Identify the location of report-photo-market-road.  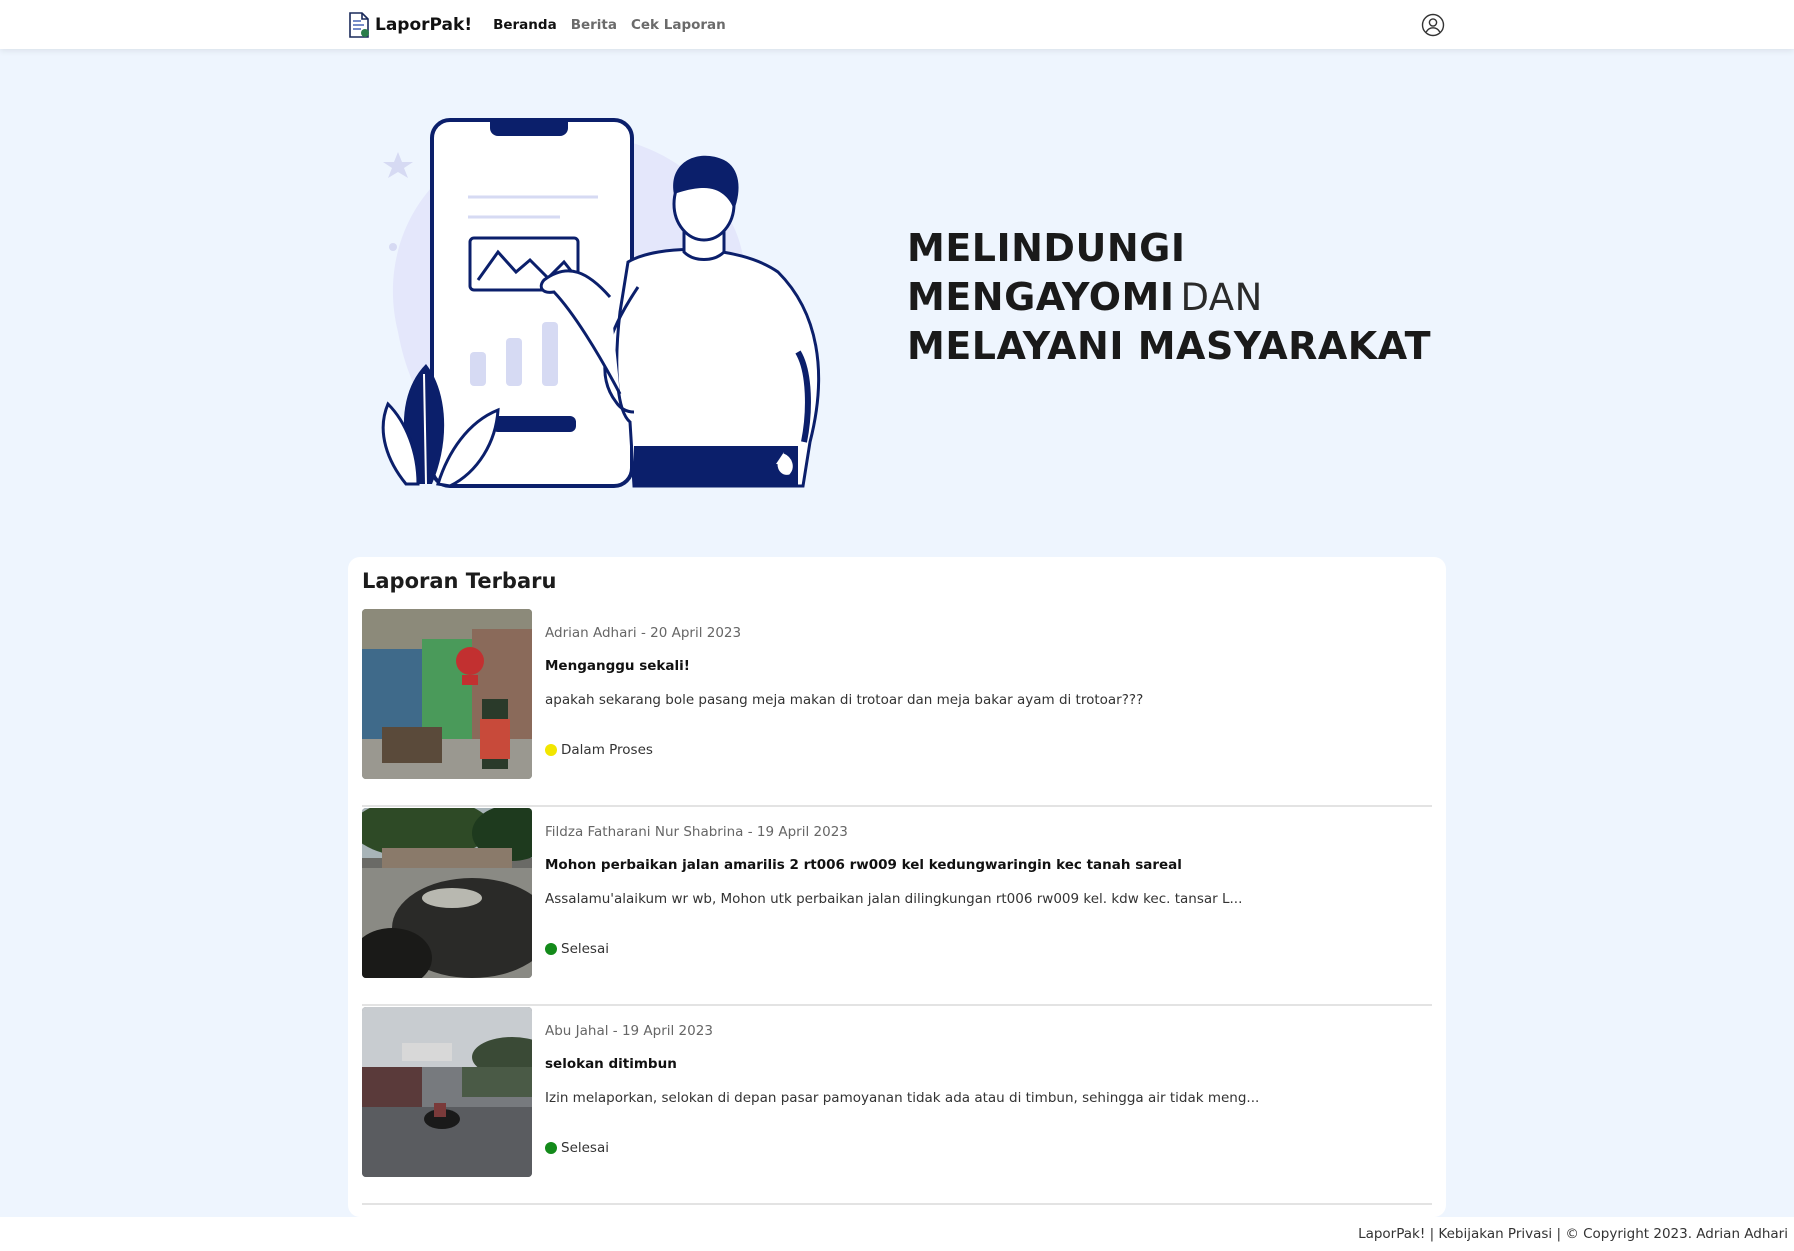
(447, 1092).